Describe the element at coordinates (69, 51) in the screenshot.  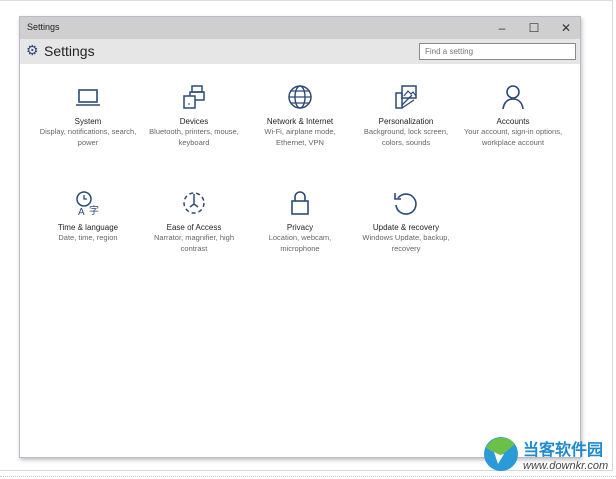
I see `page-title: Settings` at that location.